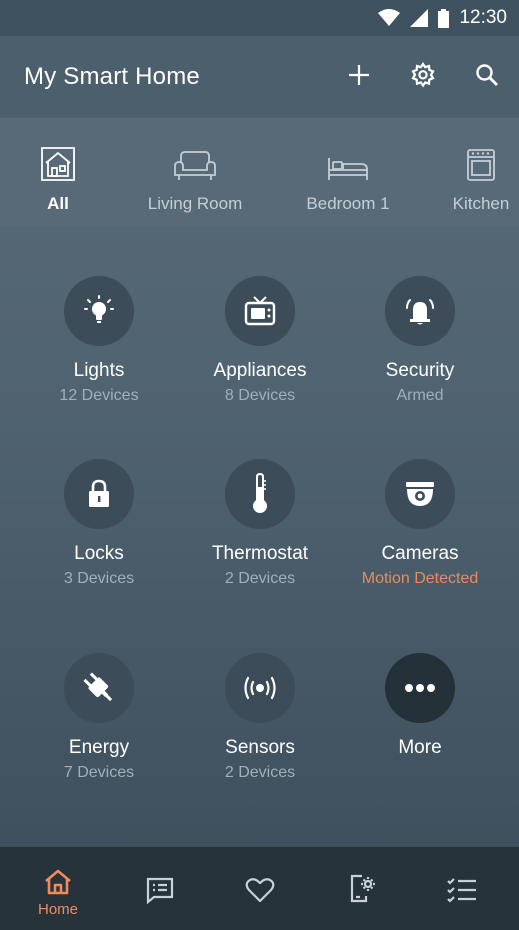 The height and width of the screenshot is (930, 519). I want to click on category-name: Cameras, so click(420, 553).